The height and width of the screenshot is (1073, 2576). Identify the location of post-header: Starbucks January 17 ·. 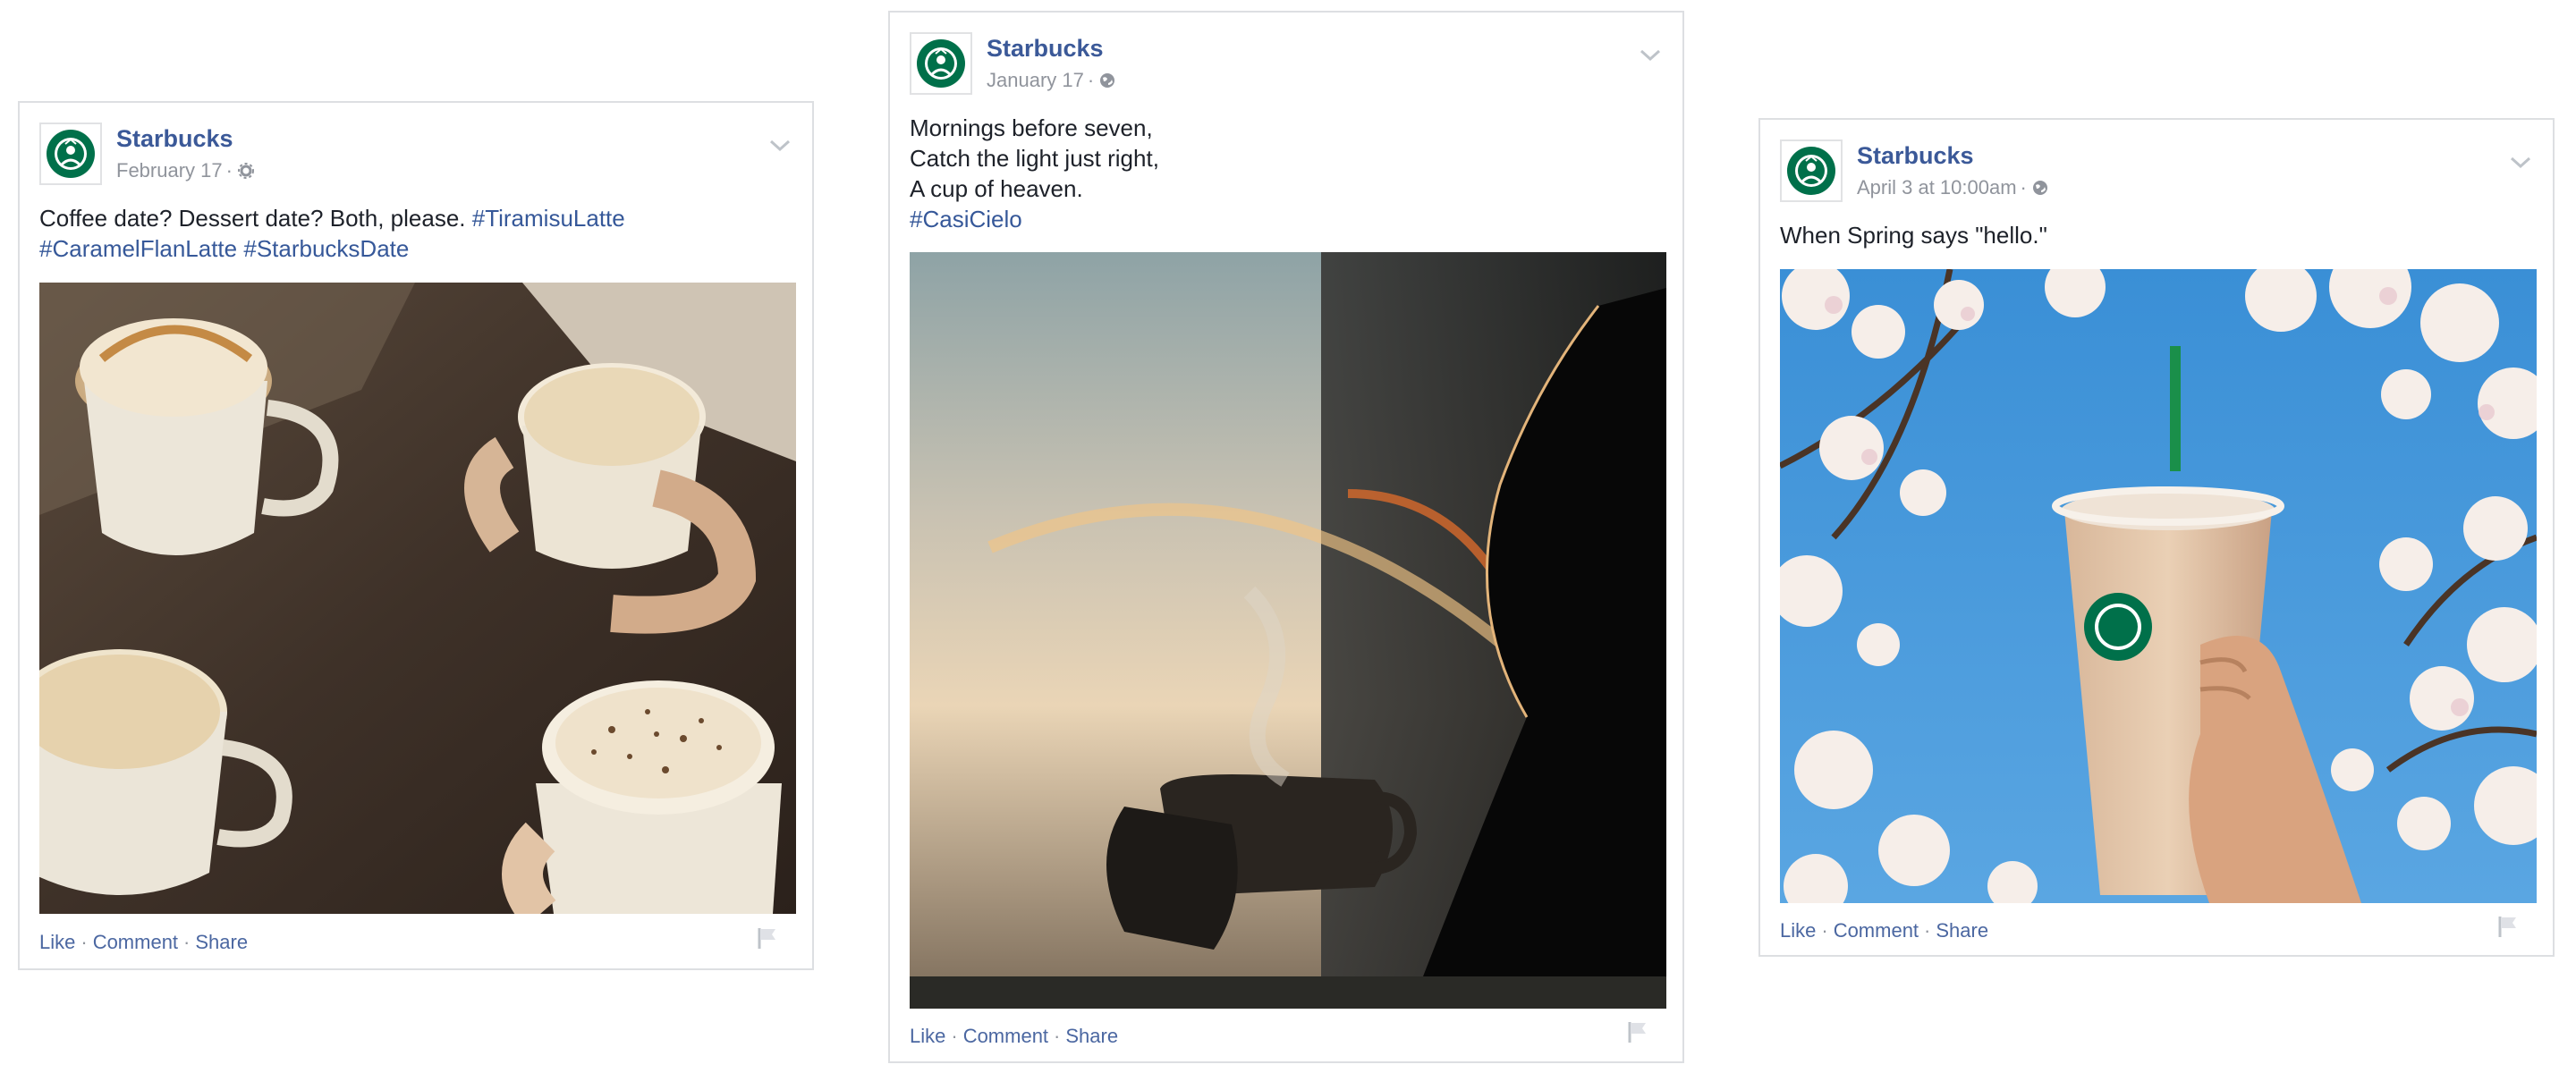
(1286, 65).